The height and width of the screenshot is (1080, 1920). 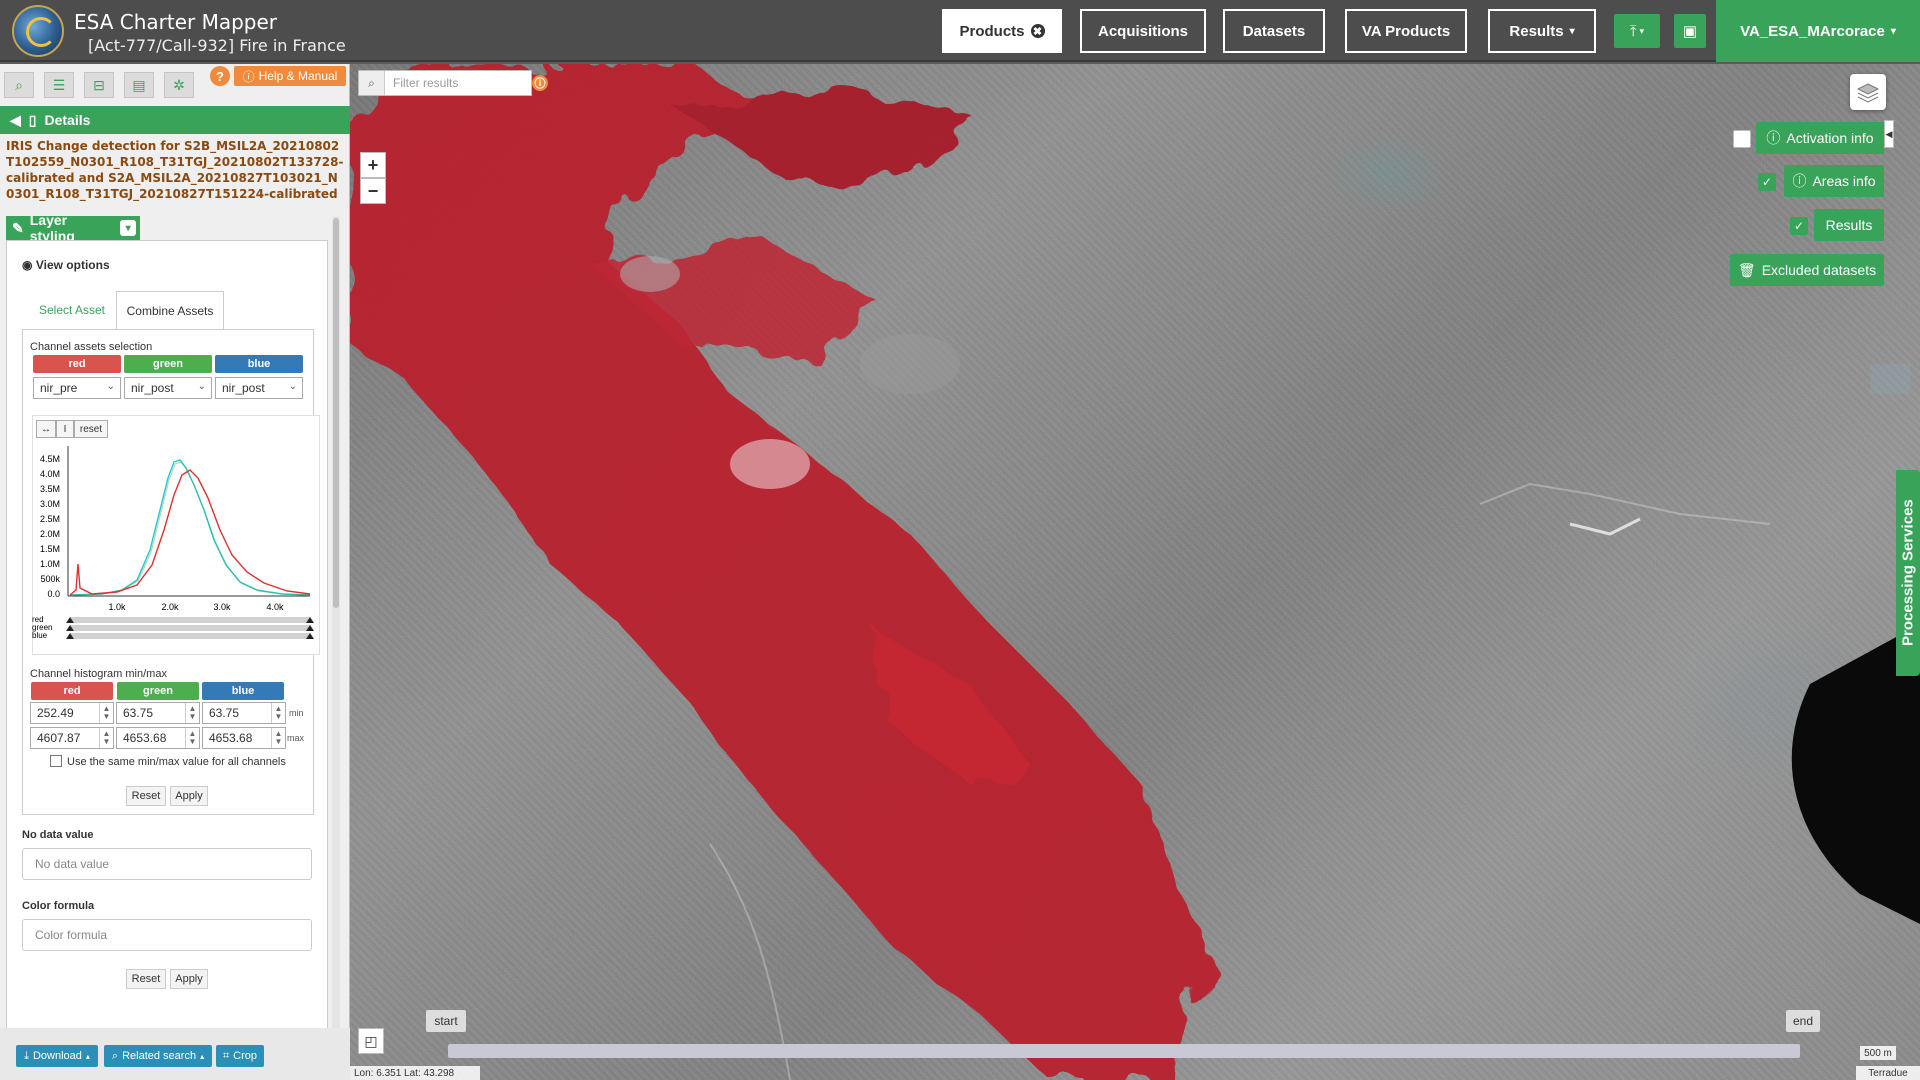 What do you see at coordinates (55, 713) in the screenshot?
I see `red-min-value: 252.49` at bounding box center [55, 713].